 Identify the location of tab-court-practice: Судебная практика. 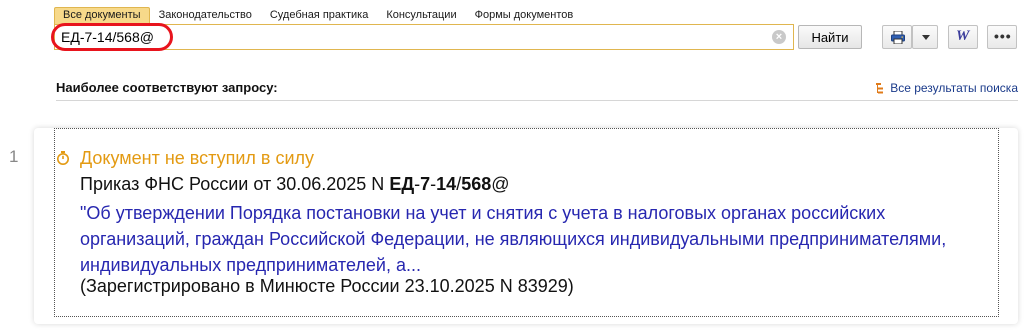
(319, 16).